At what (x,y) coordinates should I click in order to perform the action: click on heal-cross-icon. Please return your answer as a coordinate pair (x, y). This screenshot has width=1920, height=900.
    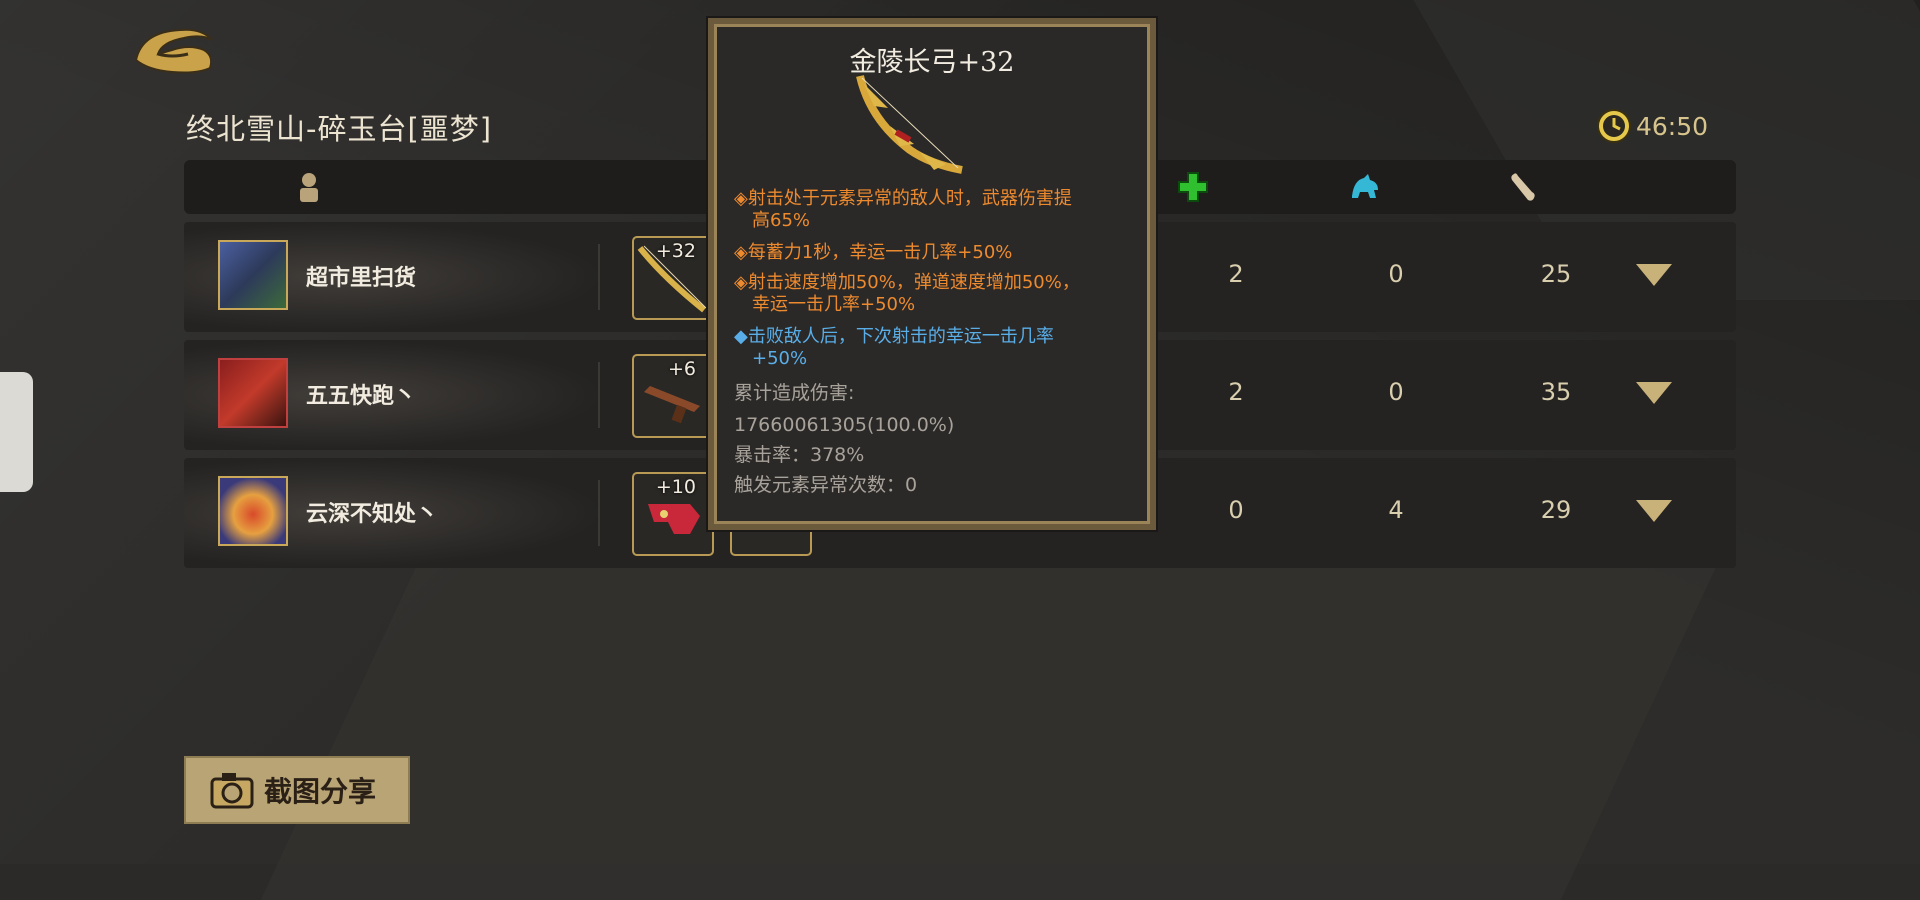
    Looking at the image, I should click on (1193, 187).